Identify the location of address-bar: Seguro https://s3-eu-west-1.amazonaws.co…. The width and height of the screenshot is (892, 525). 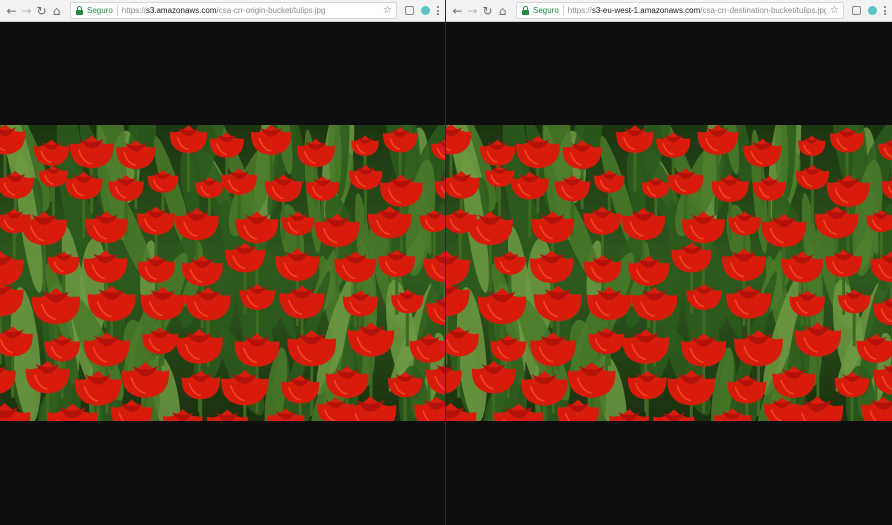
(680, 10).